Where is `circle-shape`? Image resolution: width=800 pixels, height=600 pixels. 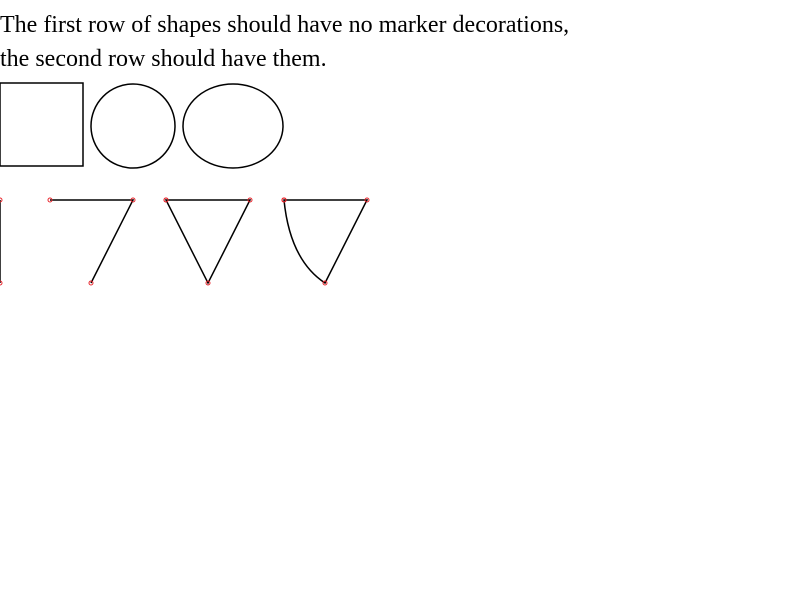
circle-shape is located at coordinates (133, 126).